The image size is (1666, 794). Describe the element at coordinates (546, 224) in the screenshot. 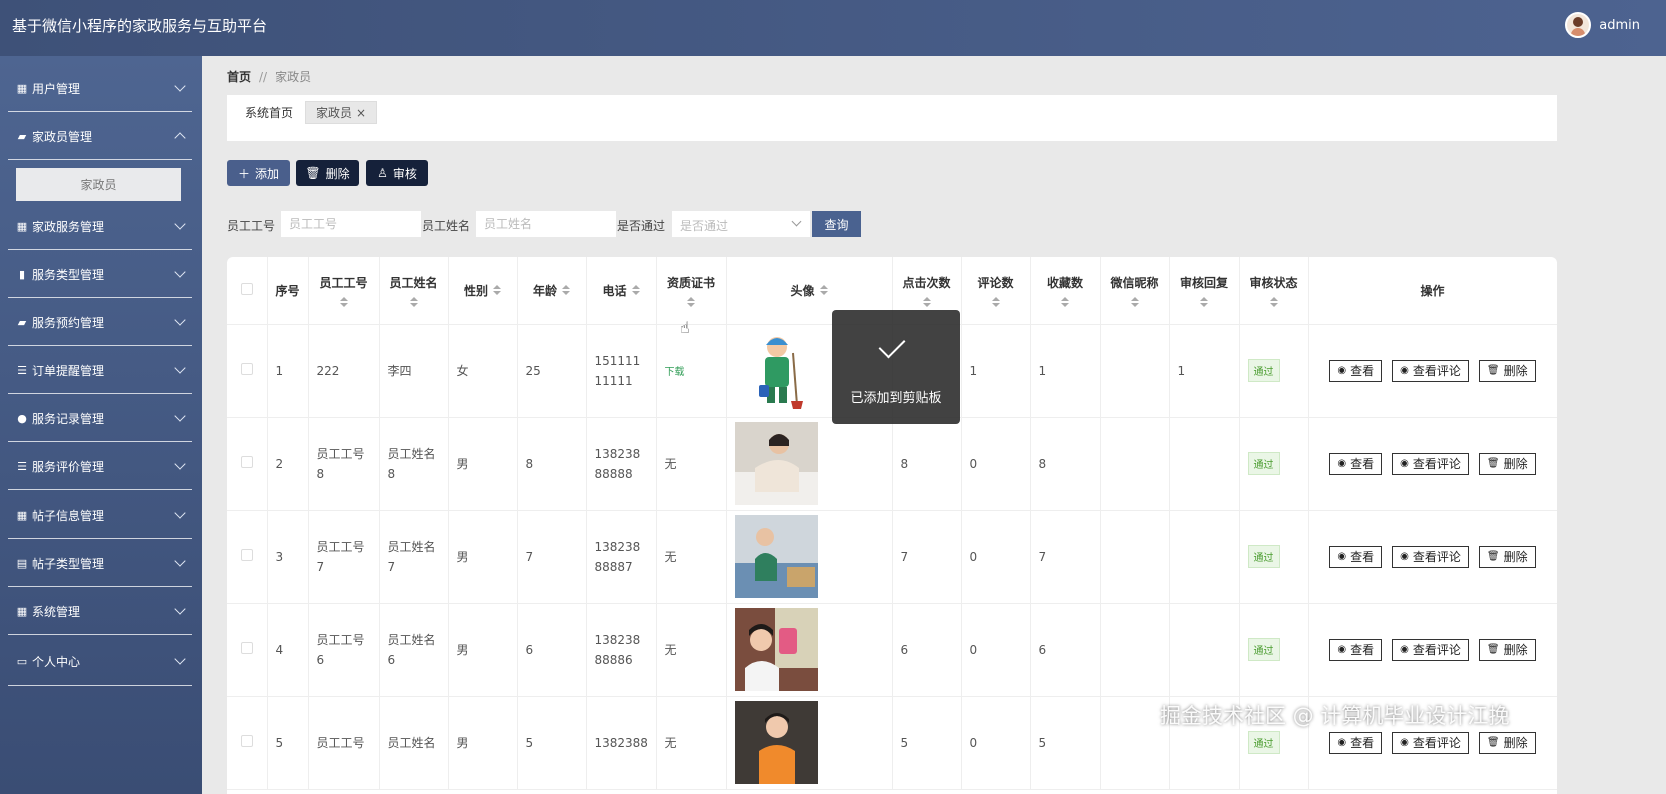

I see `employee-name-input` at that location.